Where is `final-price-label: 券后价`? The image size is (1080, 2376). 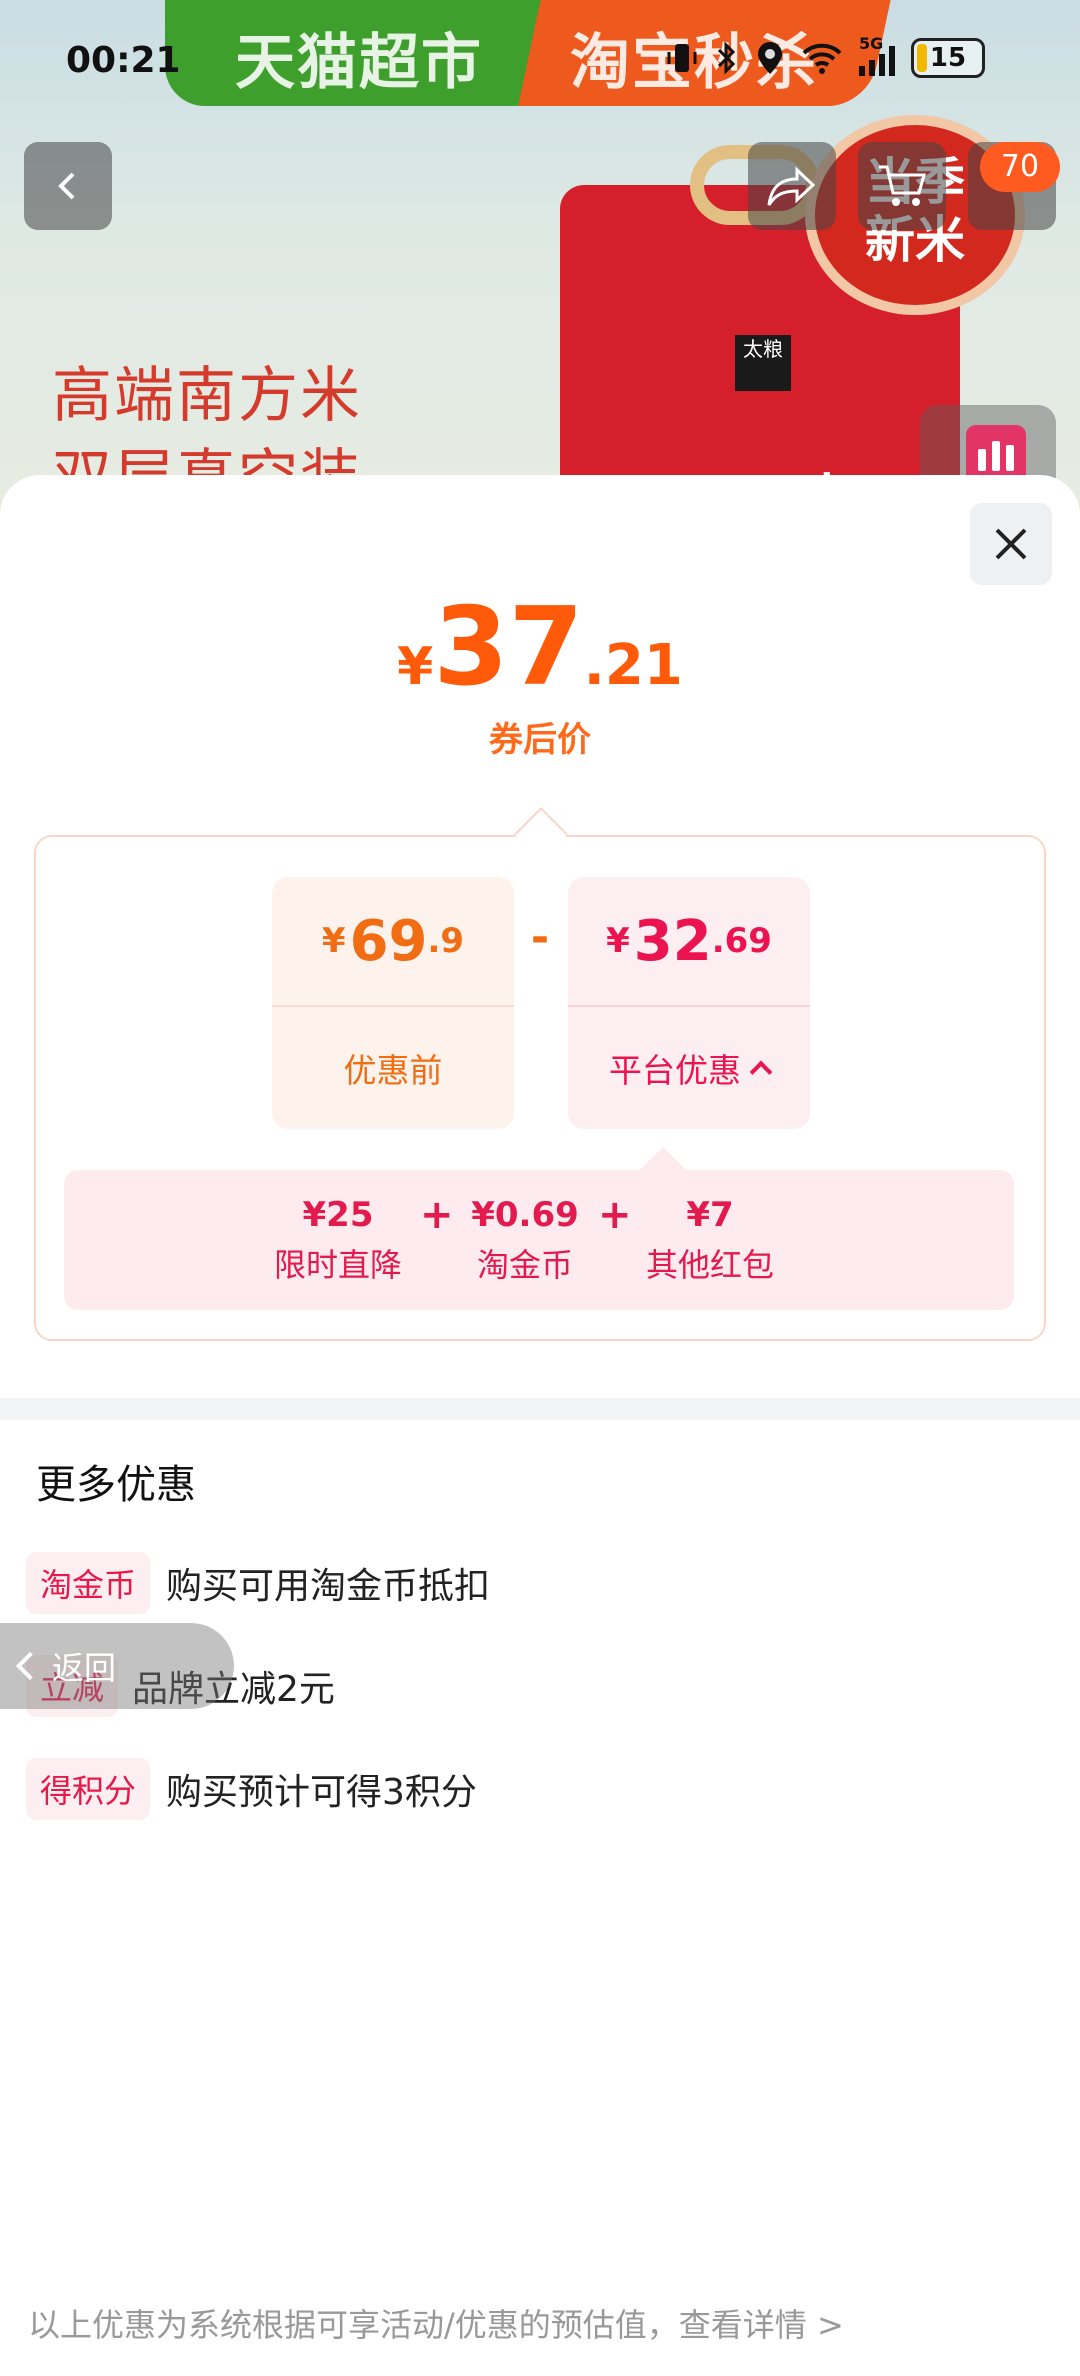 final-price-label: 券后价 is located at coordinates (540, 740).